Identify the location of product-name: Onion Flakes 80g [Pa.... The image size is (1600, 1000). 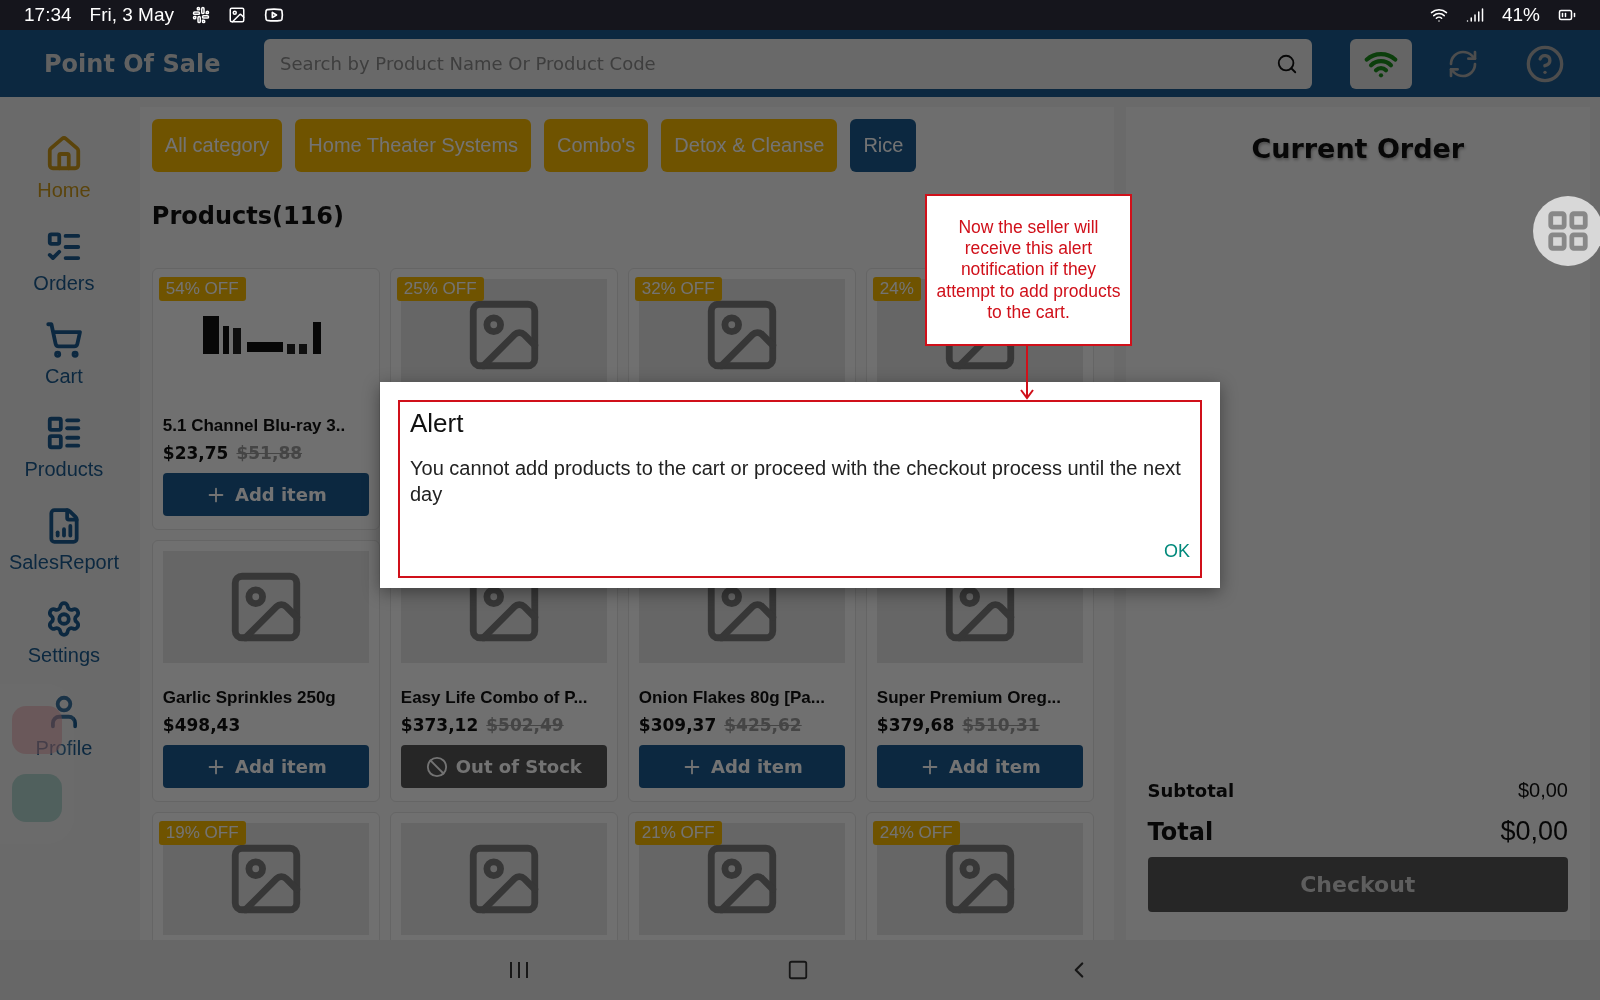
(732, 698).